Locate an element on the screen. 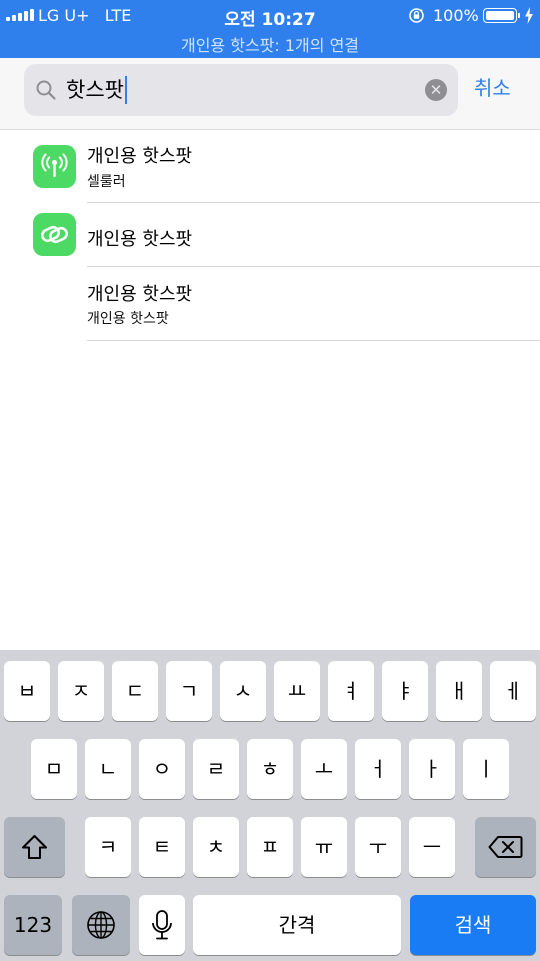 This screenshot has height=961, width=540. key-ㅛ: ㅛ is located at coordinates (297, 691).